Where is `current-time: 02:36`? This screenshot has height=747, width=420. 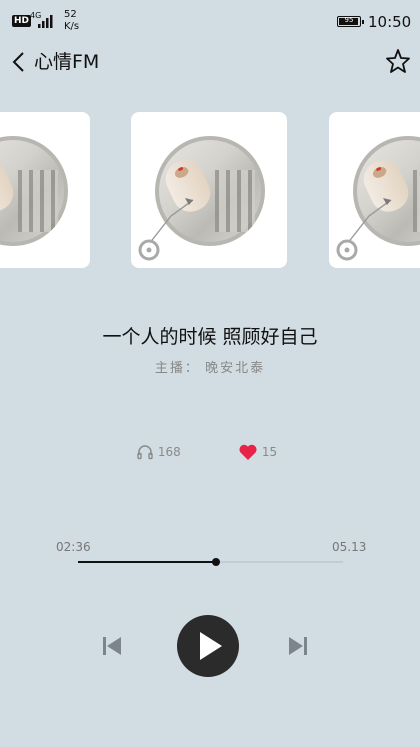
current-time: 02:36 is located at coordinates (73, 547).